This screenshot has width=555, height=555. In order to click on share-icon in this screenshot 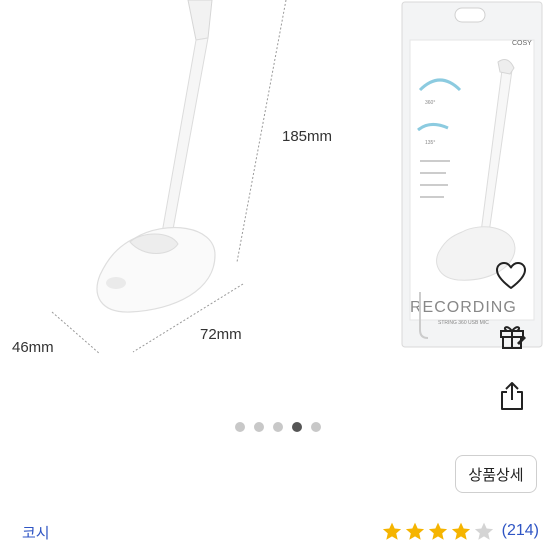, I will do `click(512, 396)`.